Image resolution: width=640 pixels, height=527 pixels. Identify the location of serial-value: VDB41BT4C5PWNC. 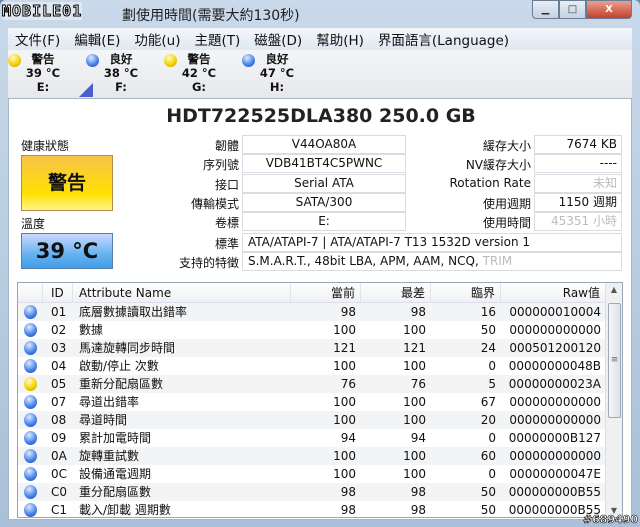
(324, 163).